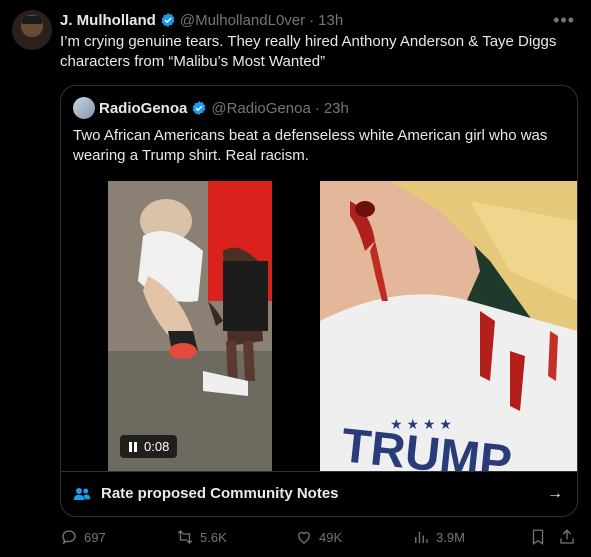 This screenshot has height=557, width=591. What do you see at coordinates (555, 493) in the screenshot?
I see `arrow-right-icon: →` at bounding box center [555, 493].